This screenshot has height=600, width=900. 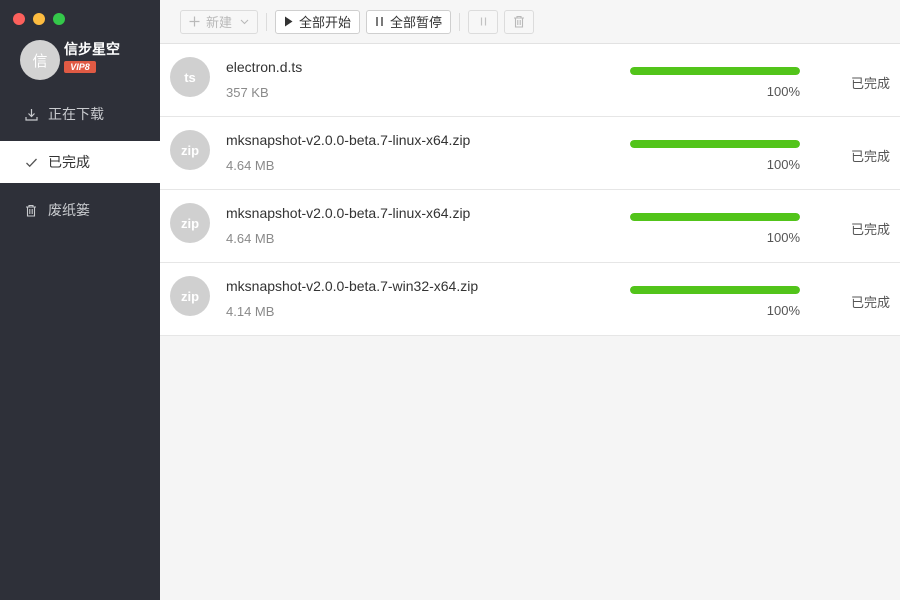 I want to click on sidebar-item-completed: 已完成, so click(x=80, y=162).